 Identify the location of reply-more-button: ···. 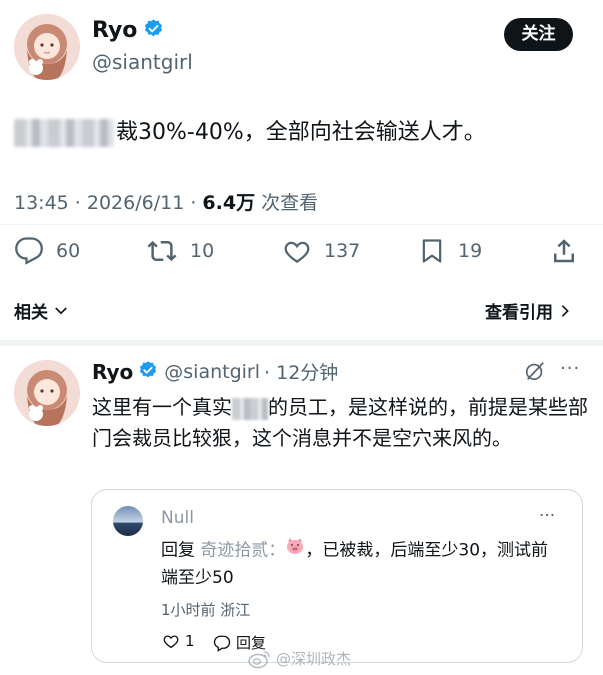
(570, 368).